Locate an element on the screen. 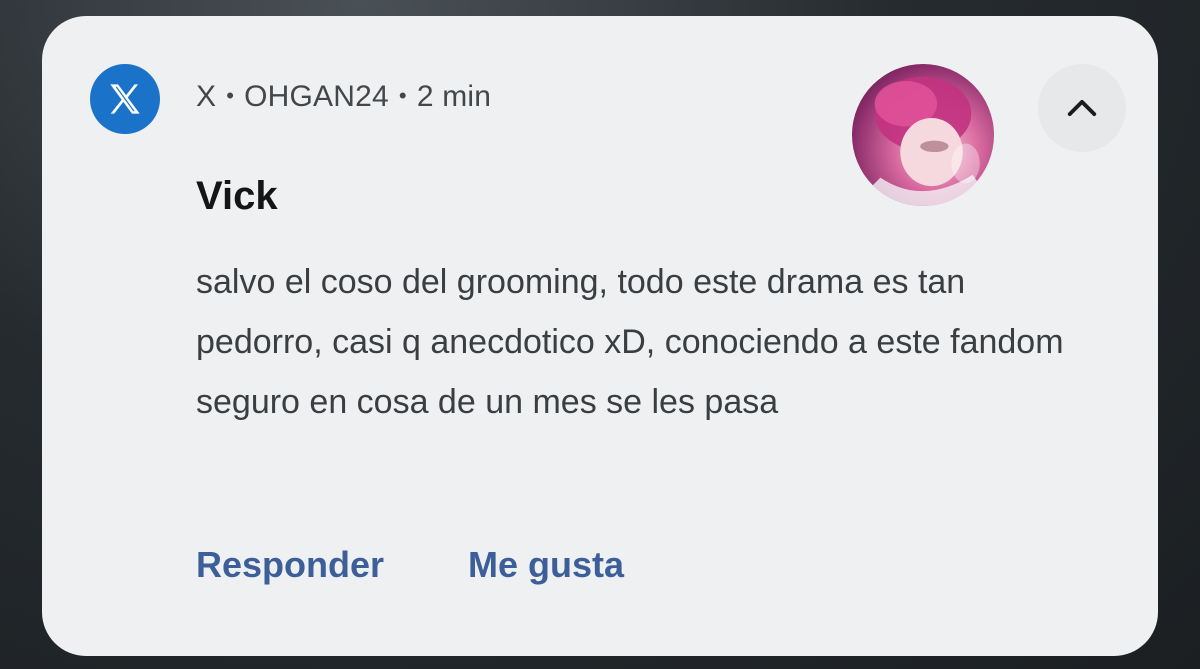 The height and width of the screenshot is (669, 1200). collapse-button is located at coordinates (1082, 108).